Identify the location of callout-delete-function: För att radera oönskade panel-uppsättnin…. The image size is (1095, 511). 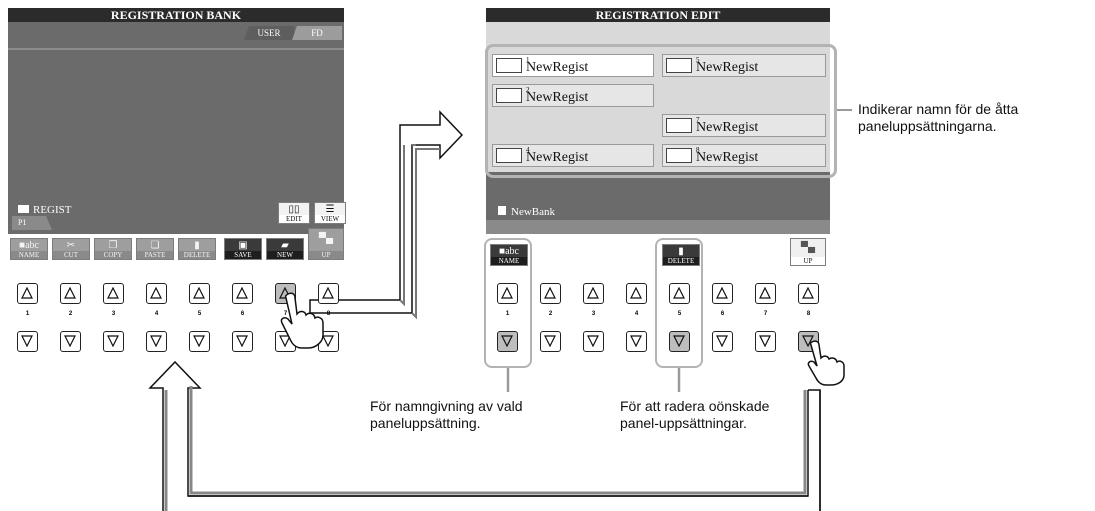
(695, 414).